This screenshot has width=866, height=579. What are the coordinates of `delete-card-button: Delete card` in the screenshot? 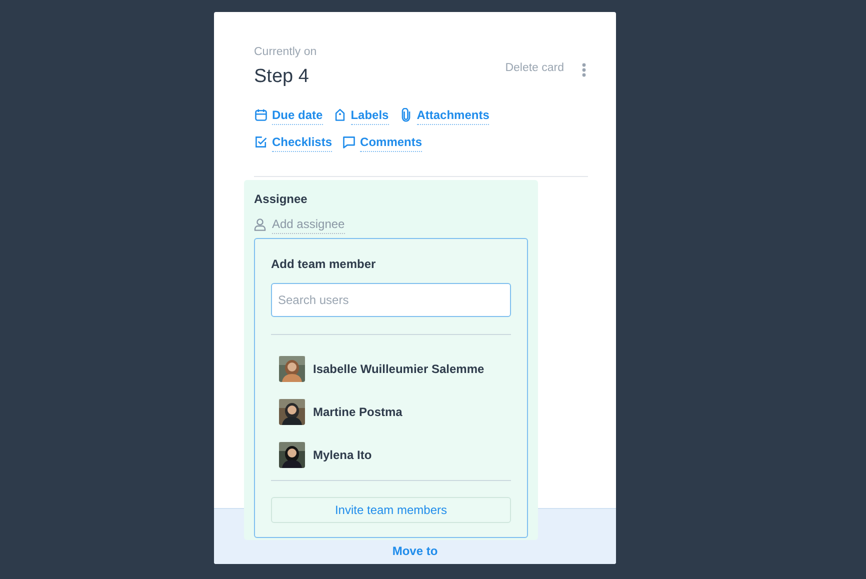 It's located at (534, 69).